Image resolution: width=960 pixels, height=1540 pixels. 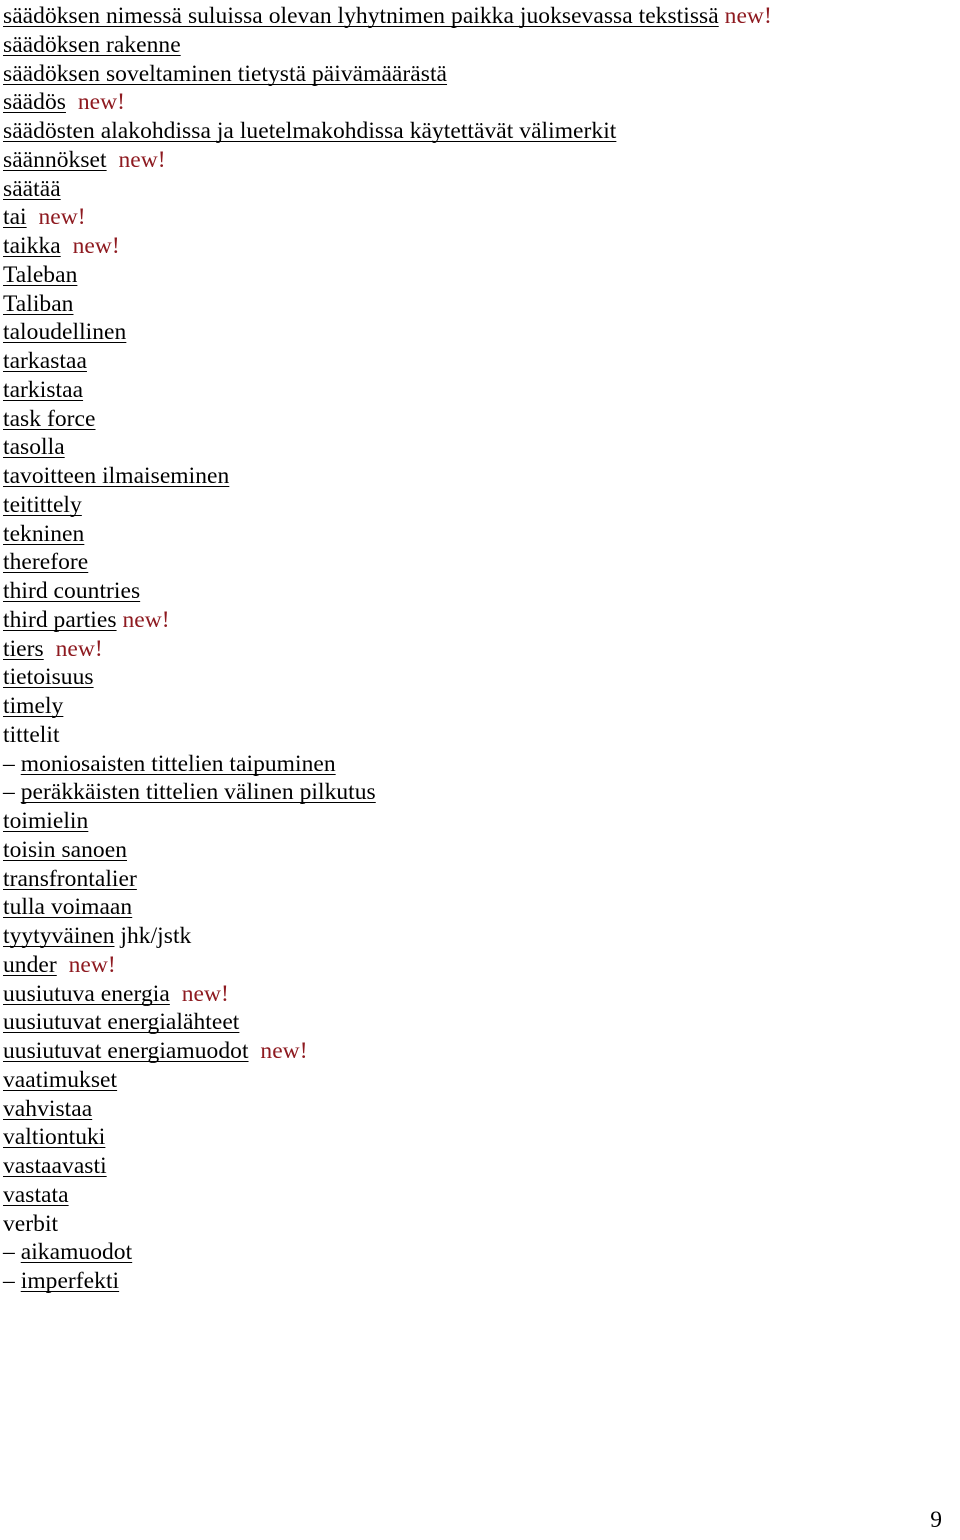 I want to click on index-entry-link: uusiutuvat energiamuodot, so click(x=126, y=1051).